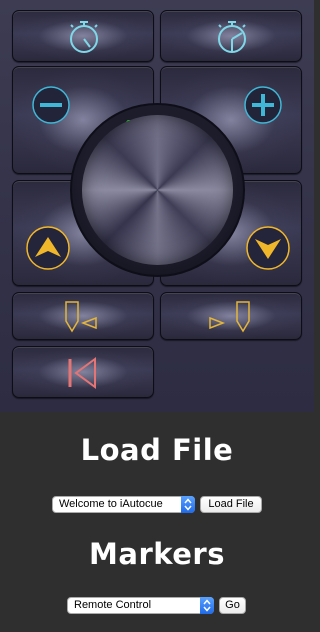 The width and height of the screenshot is (320, 632). What do you see at coordinates (48, 248) in the screenshot?
I see `arrow-up-circle-icon` at bounding box center [48, 248].